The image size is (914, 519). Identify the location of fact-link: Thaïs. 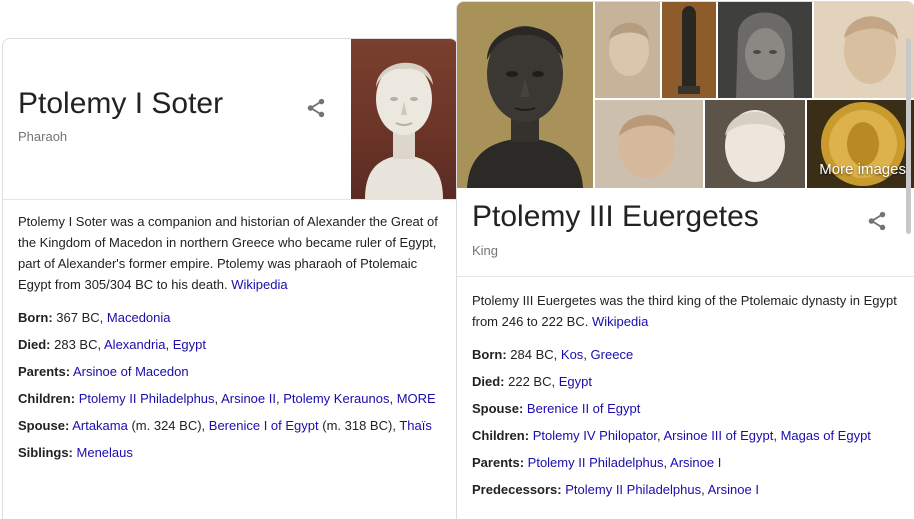
(415, 425).